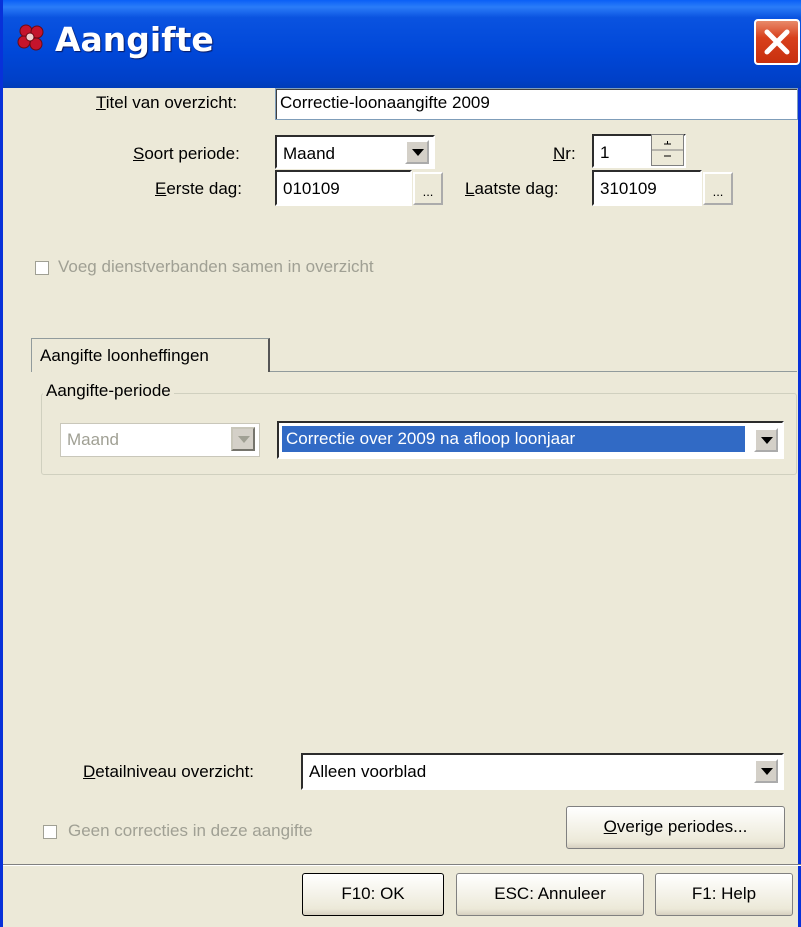 The image size is (801, 927). What do you see at coordinates (32, 39) in the screenshot?
I see `app-flower-icon` at bounding box center [32, 39].